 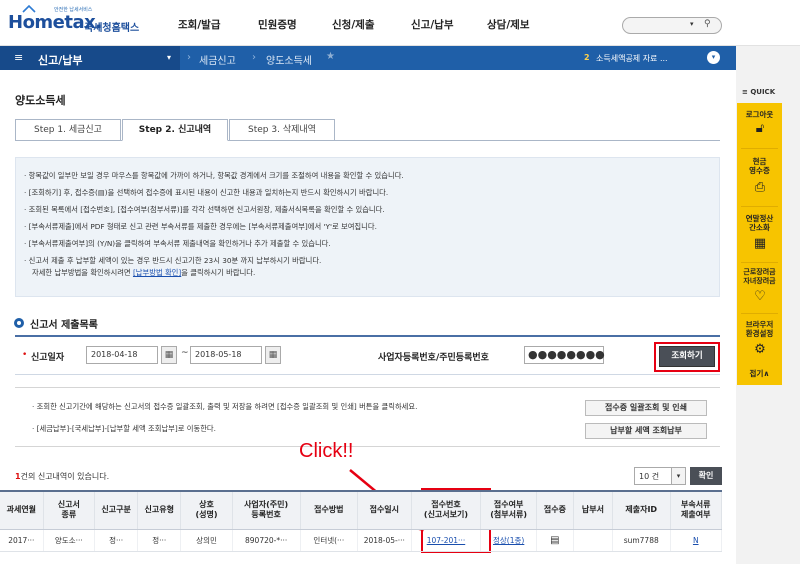 I want to click on col-receipt: 접수증, so click(x=555, y=510).